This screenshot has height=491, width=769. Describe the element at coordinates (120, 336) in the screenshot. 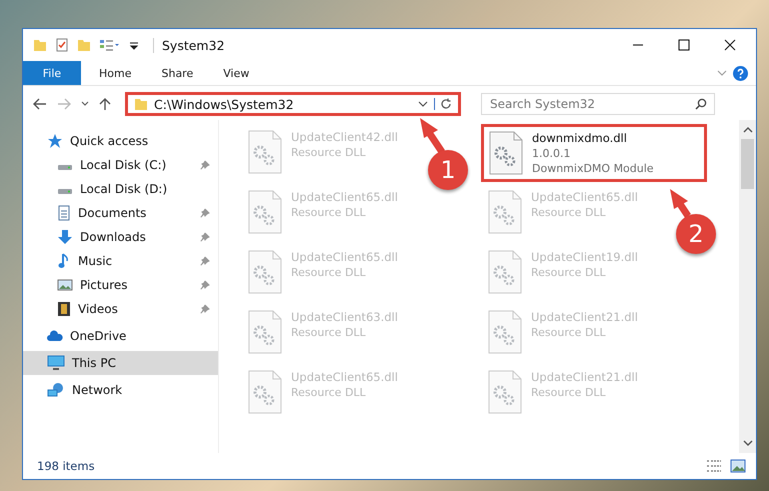

I see `sidebar-item: OneDrive` at that location.